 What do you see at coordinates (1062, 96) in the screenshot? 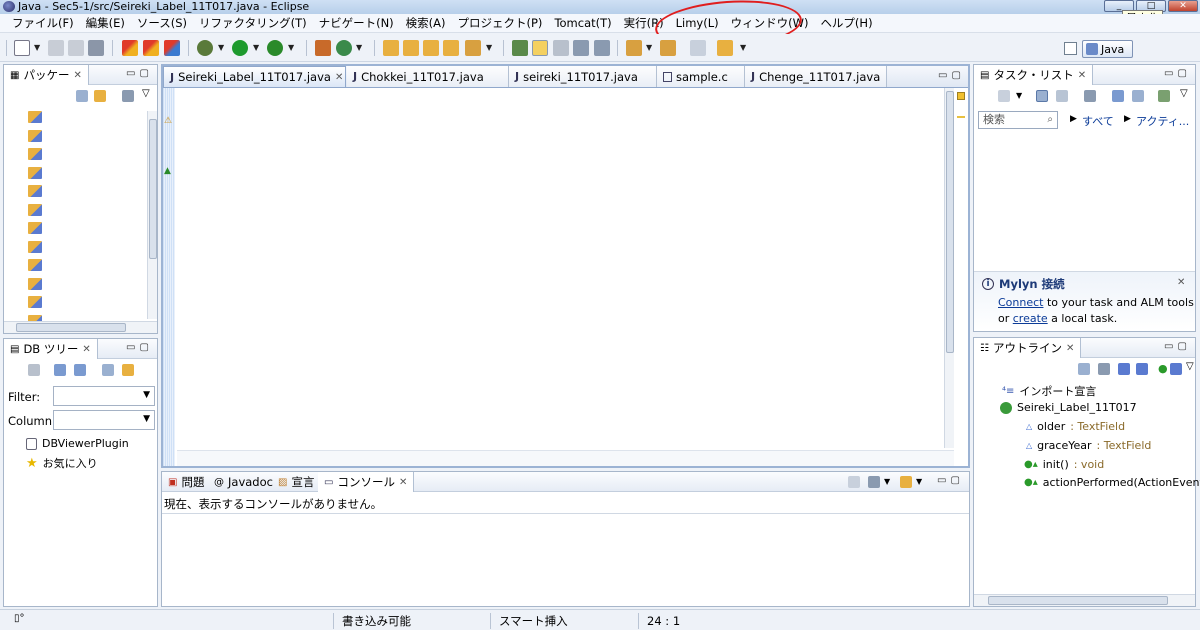
I see `scheduled-icon` at bounding box center [1062, 96].